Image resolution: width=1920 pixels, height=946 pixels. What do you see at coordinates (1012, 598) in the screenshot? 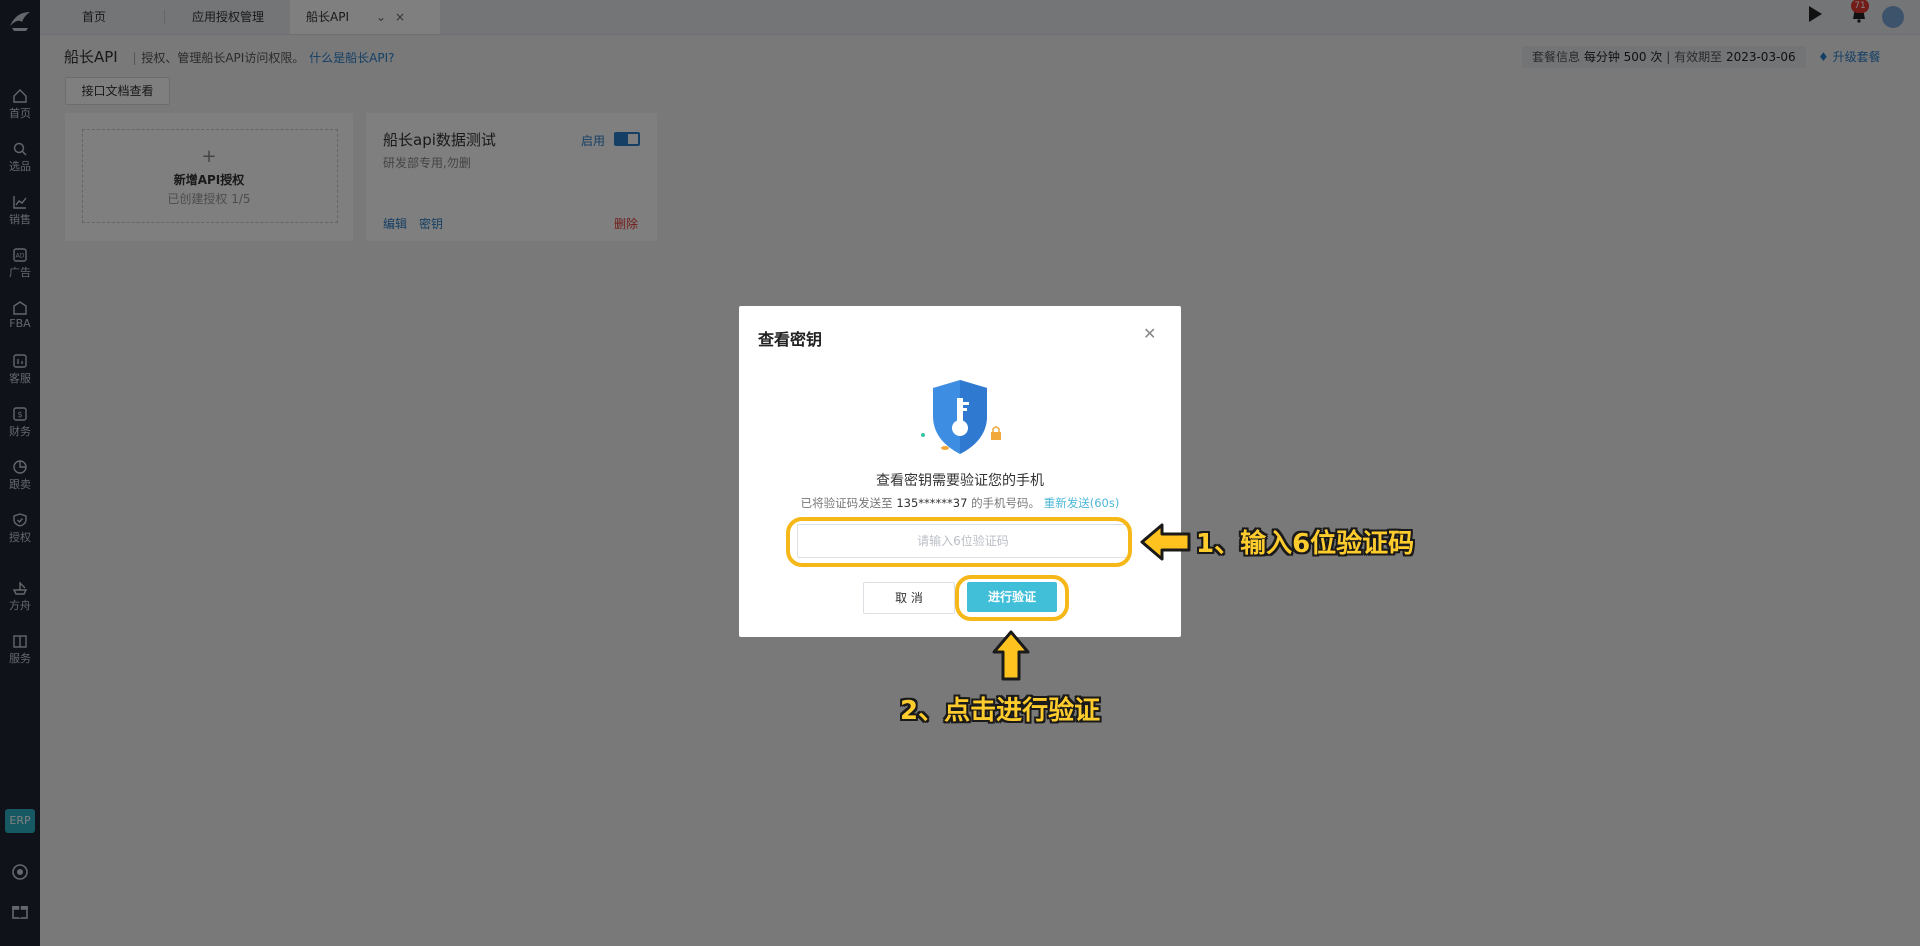
I see `button-highlight` at bounding box center [1012, 598].